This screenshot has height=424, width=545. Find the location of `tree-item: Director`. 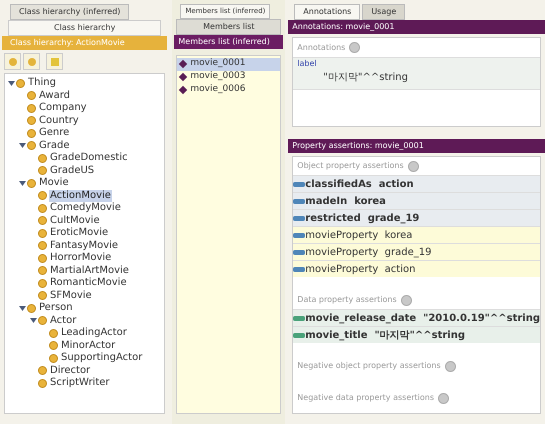

tree-item: Director is located at coordinates (70, 370).